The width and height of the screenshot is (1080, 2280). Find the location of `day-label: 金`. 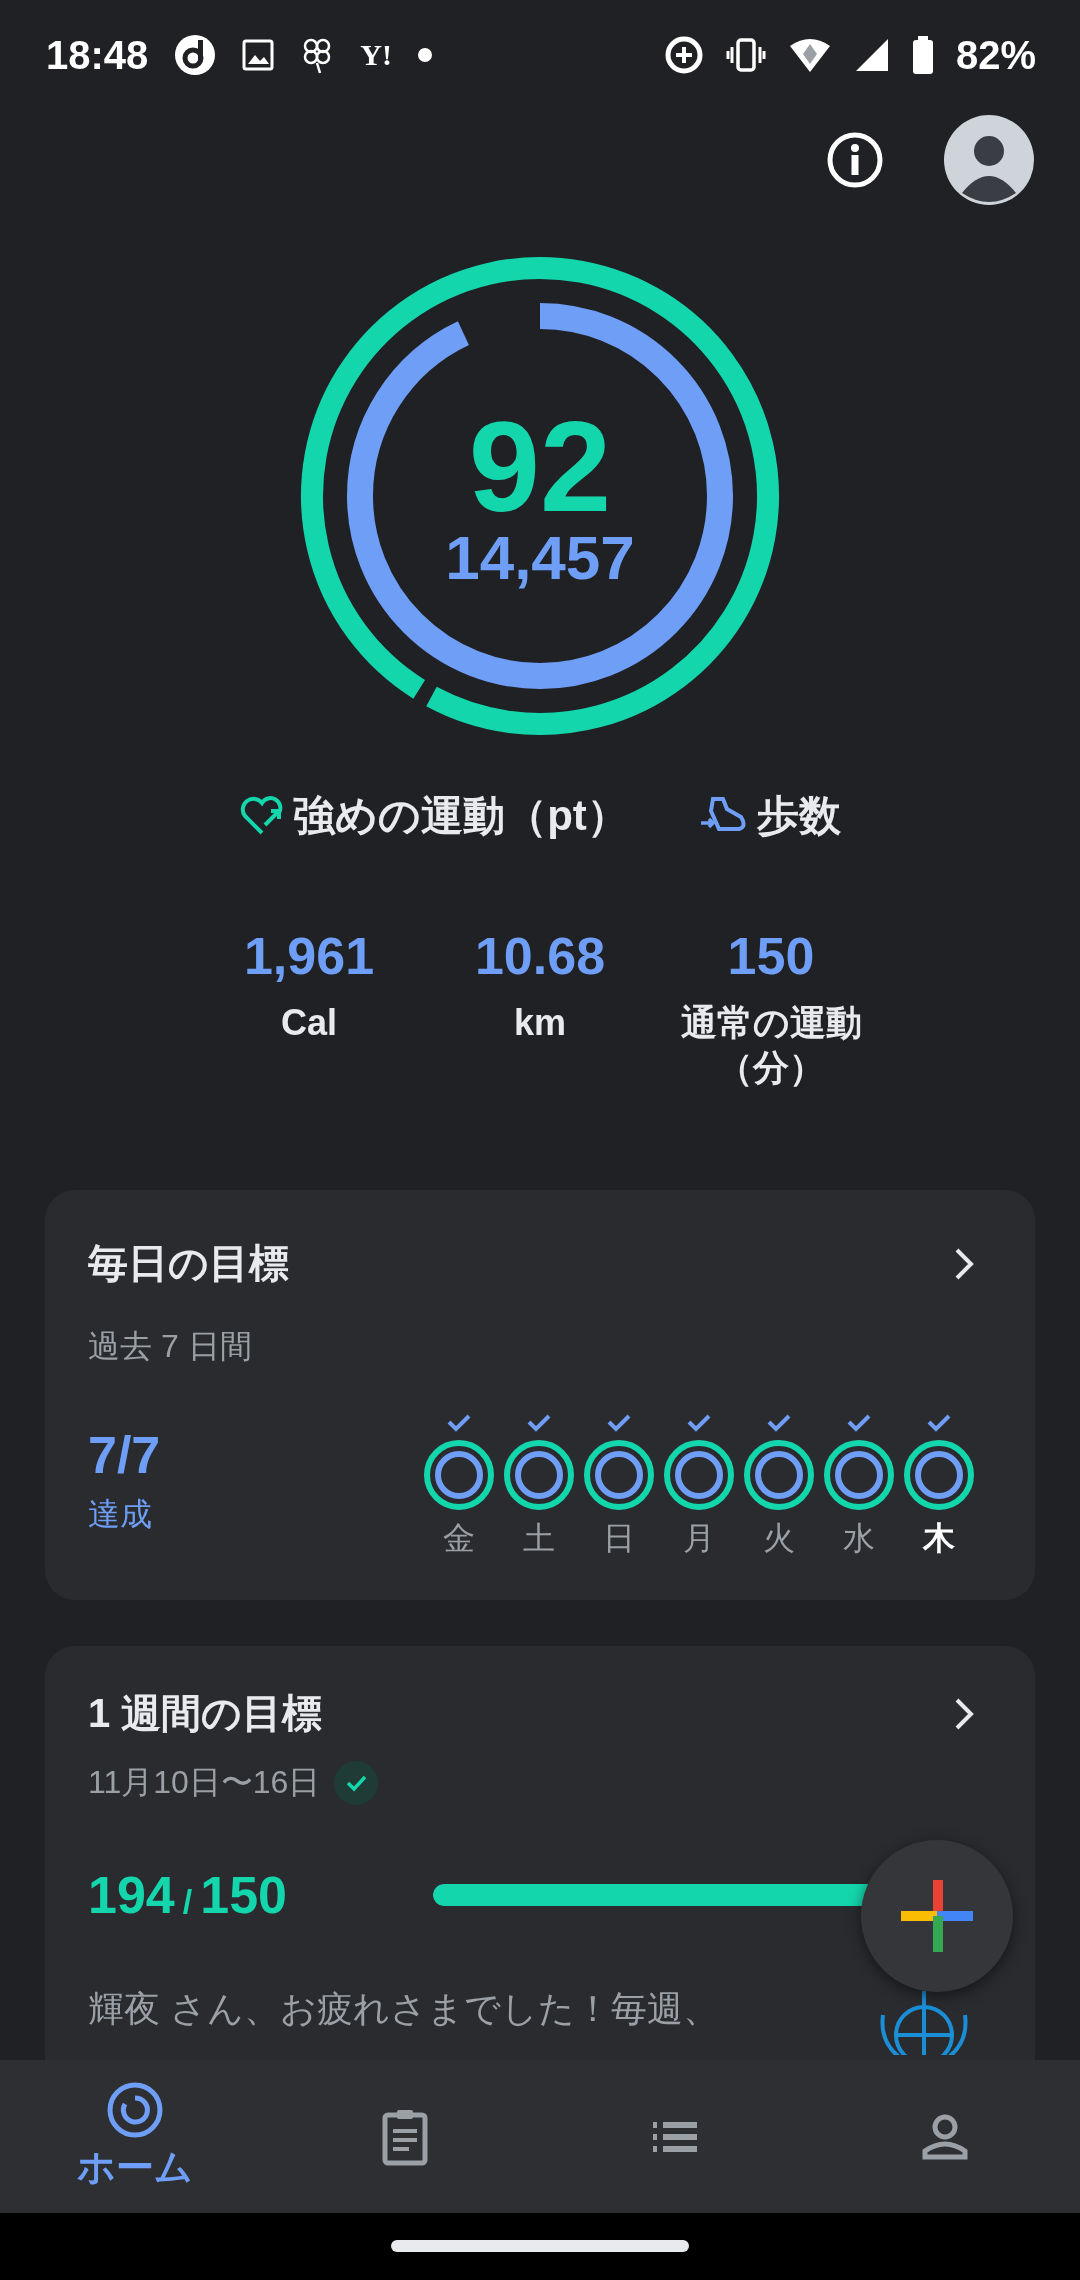

day-label: 金 is located at coordinates (459, 1538).